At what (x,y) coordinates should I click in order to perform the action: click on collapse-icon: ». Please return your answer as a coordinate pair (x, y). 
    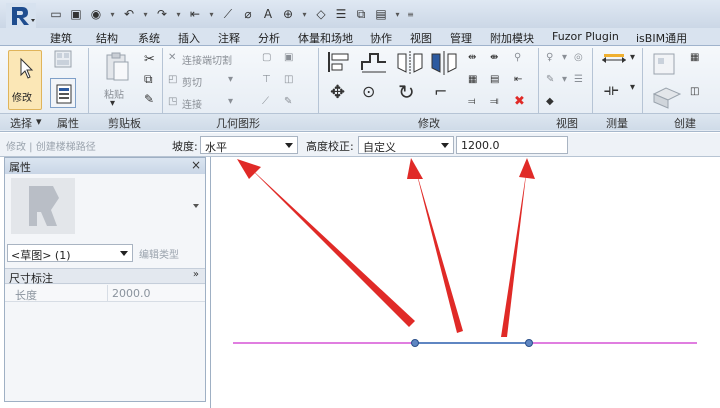
    Looking at the image, I should click on (196, 274).